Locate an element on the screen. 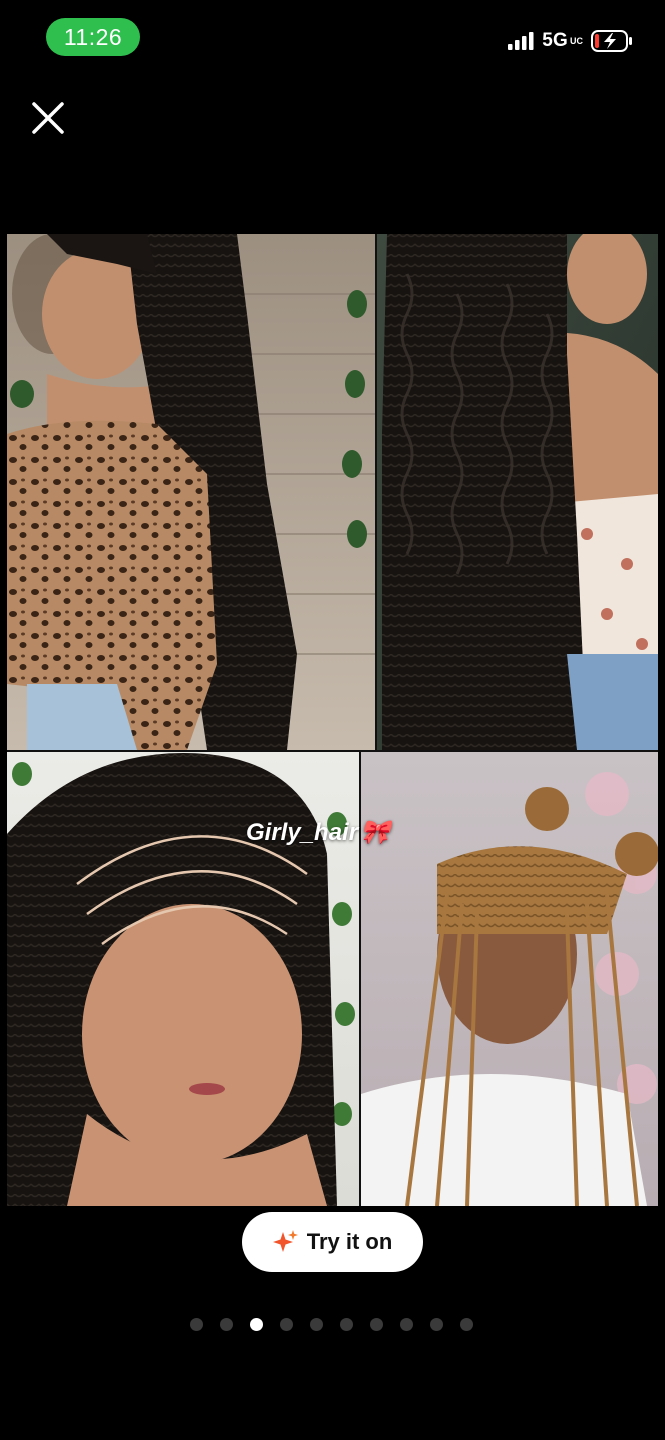 Image resolution: width=665 pixels, height=1440 pixels. try-it-on-button: Try it on is located at coordinates (332, 1242).